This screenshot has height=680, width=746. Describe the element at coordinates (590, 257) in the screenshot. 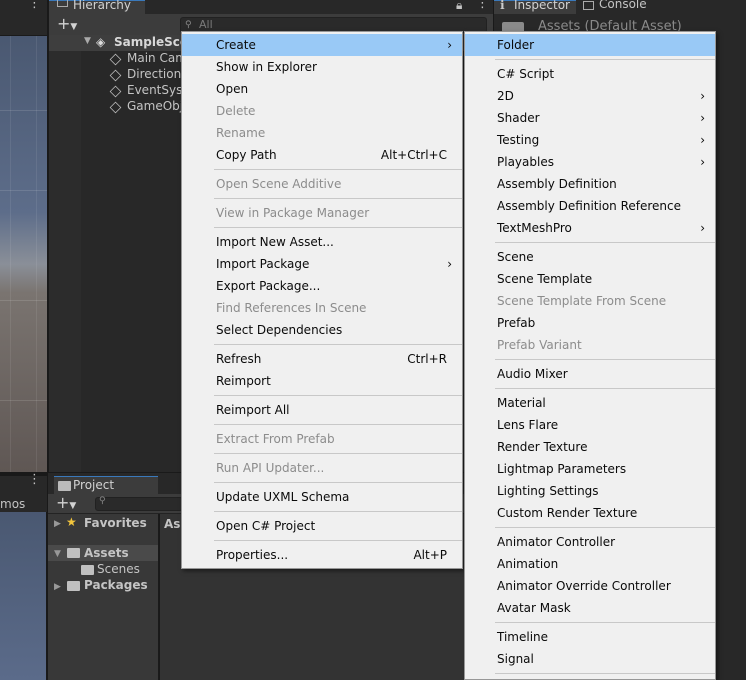

I see `menu-item-scene: Scene` at that location.